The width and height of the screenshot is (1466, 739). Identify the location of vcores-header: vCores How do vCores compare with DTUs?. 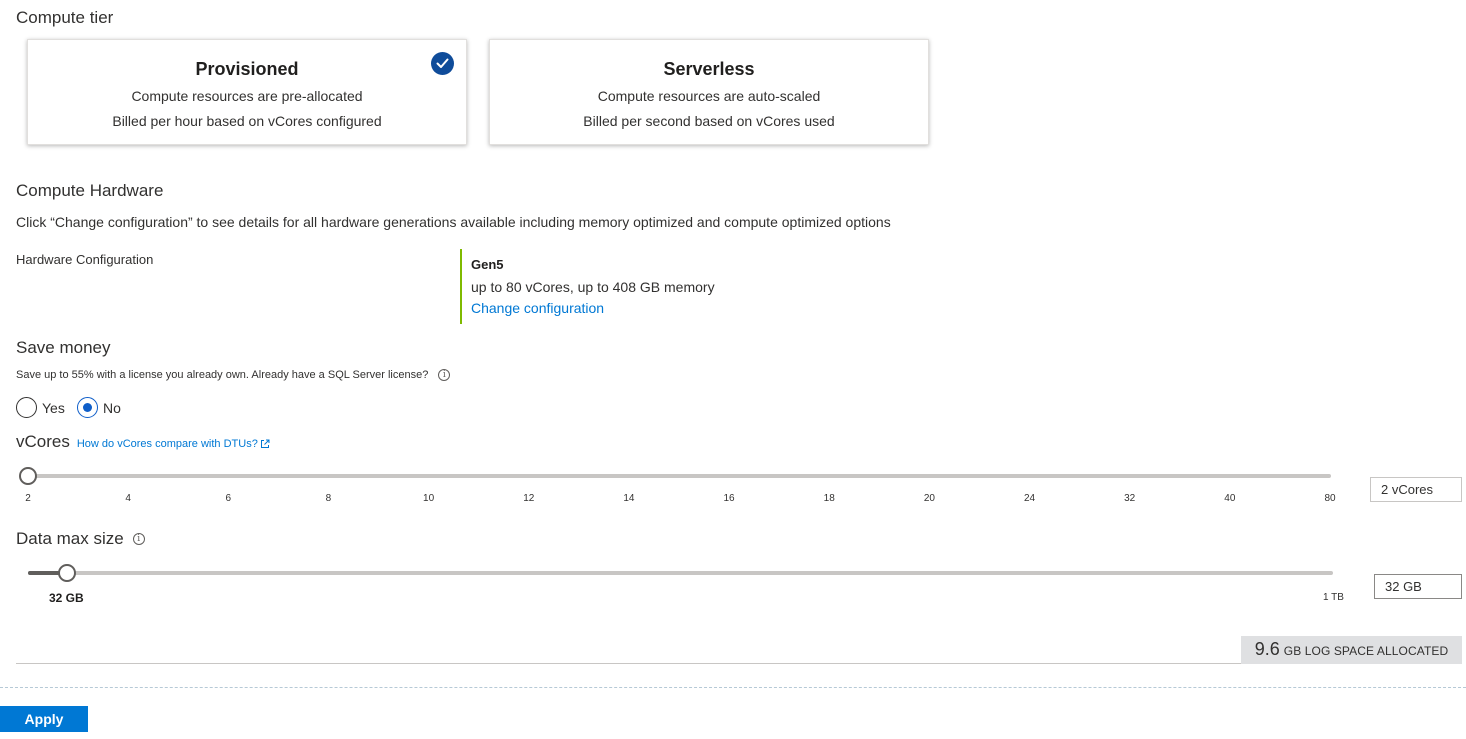
(143, 442).